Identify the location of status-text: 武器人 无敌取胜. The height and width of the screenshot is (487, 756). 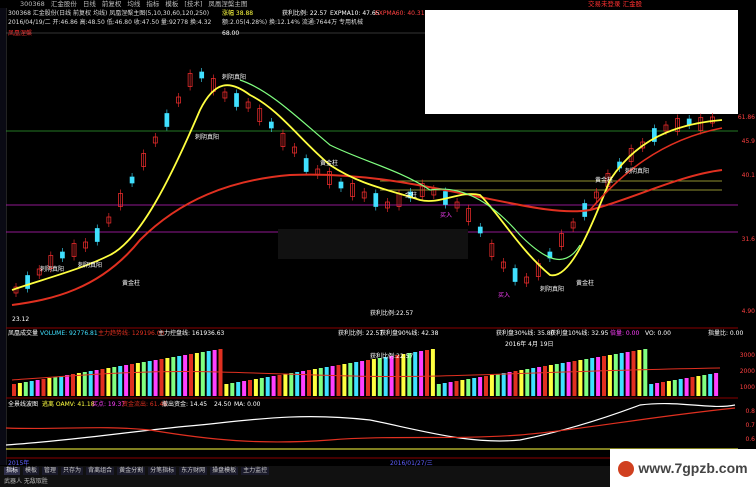
(26, 481).